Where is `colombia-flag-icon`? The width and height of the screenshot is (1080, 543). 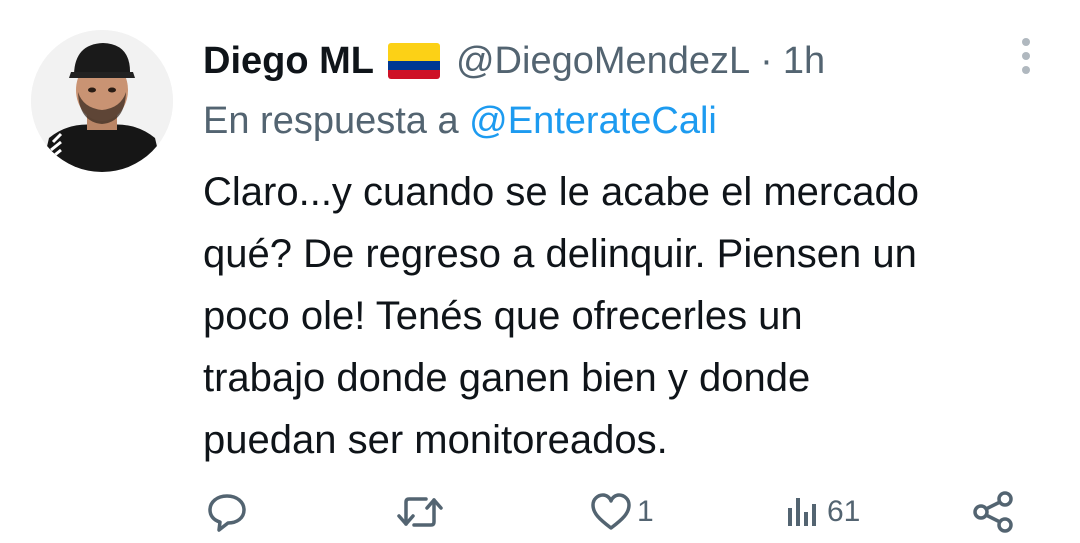
colombia-flag-icon is located at coordinates (413, 61).